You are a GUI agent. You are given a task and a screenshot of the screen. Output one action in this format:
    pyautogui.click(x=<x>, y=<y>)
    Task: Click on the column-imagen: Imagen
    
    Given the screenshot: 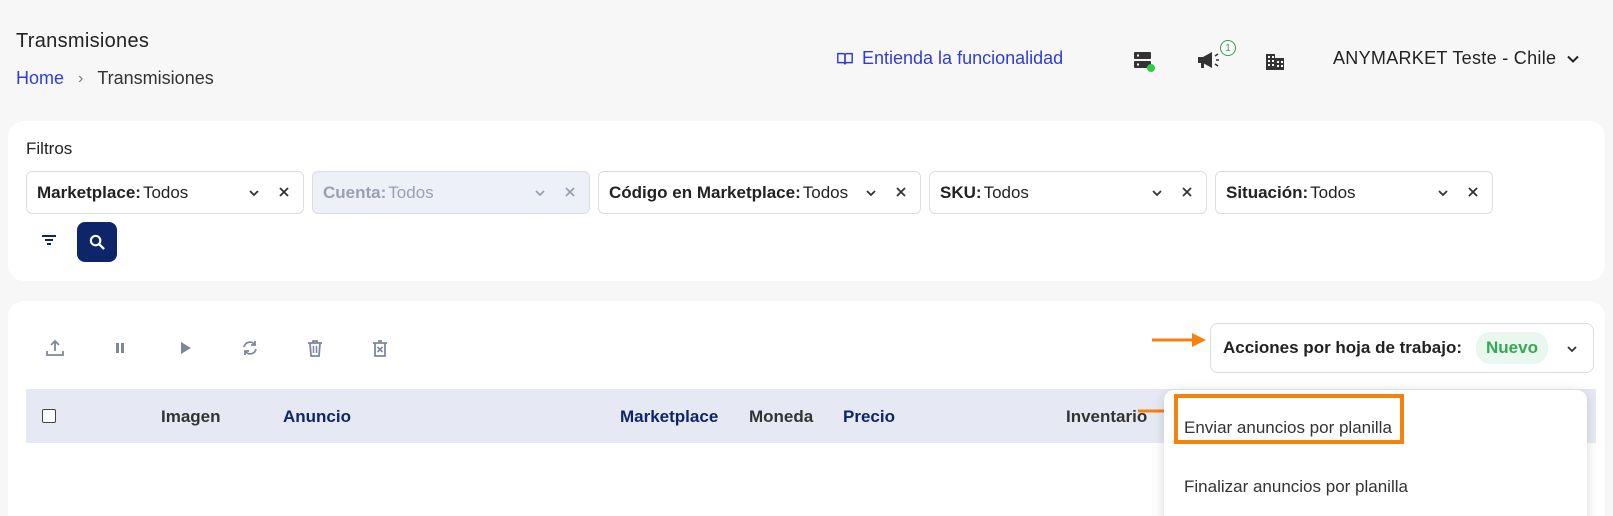 What is the action you would take?
    pyautogui.click(x=191, y=417)
    